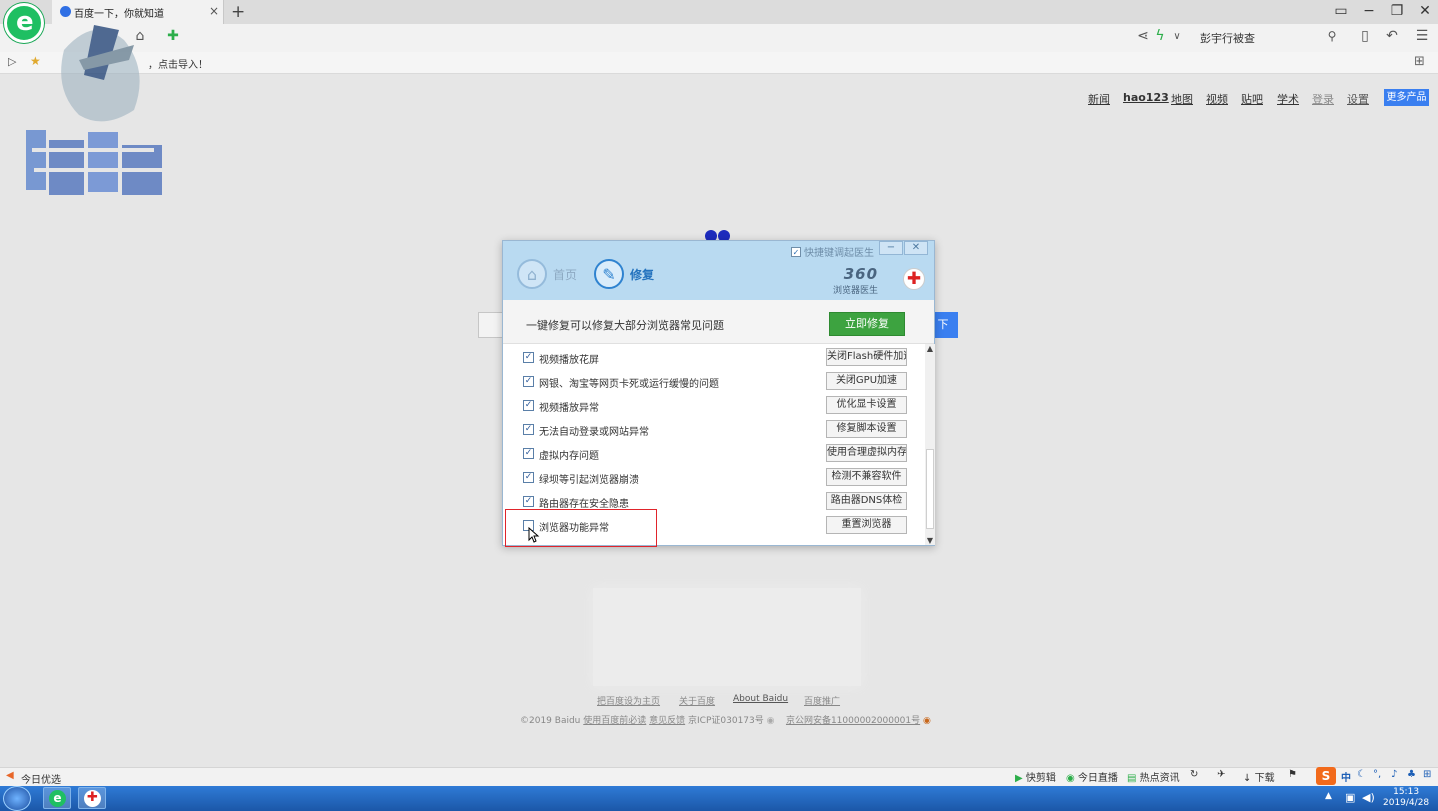  I want to click on nav-login: 登录, so click(1323, 99).